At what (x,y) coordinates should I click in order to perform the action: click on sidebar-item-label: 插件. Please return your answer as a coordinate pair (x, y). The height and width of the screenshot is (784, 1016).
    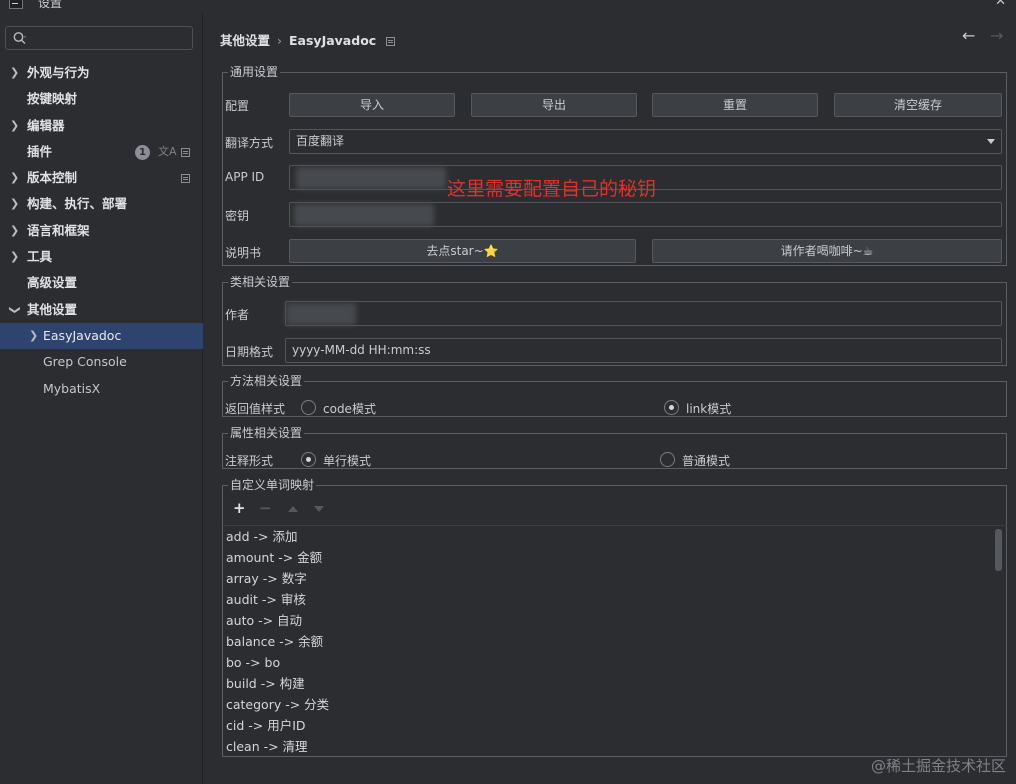
    Looking at the image, I should click on (40, 151).